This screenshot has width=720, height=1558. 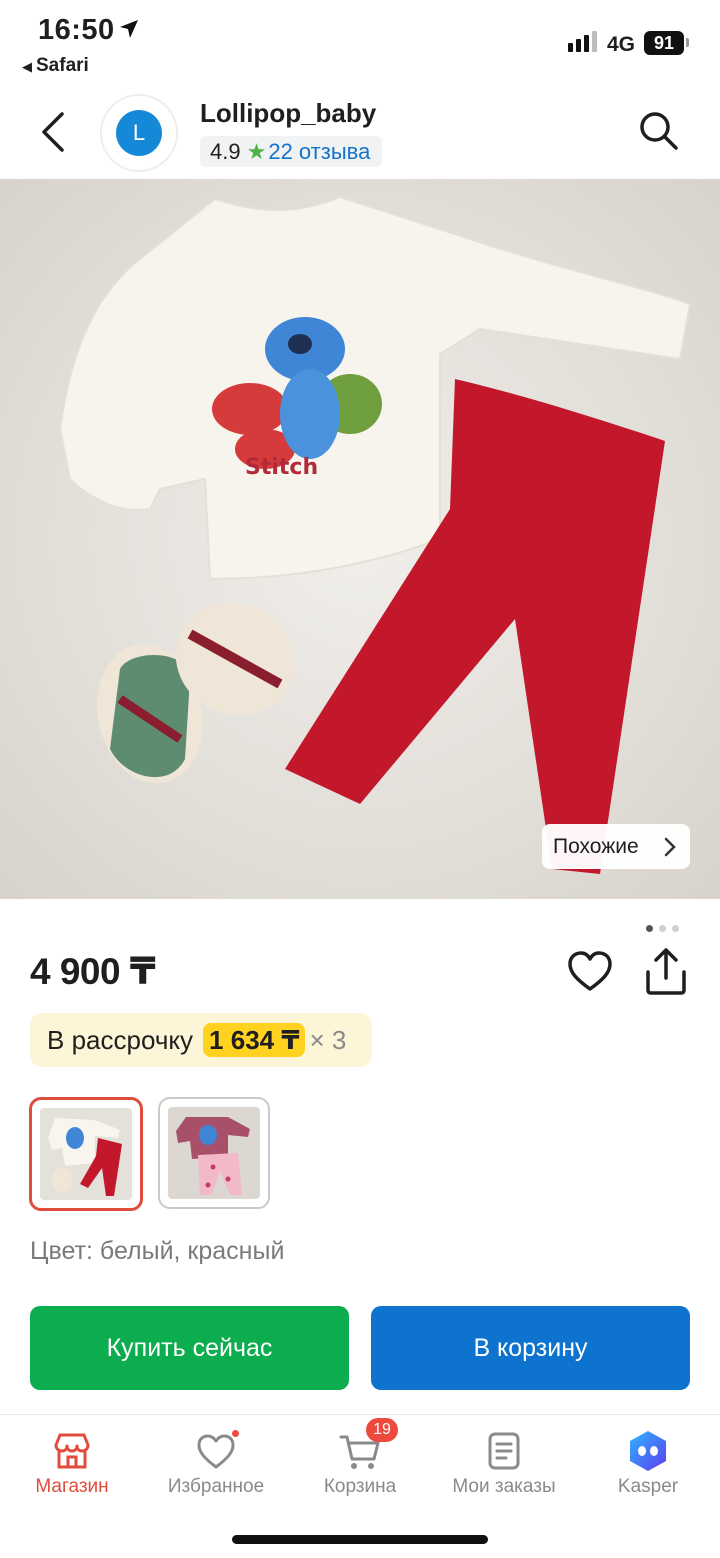 I want to click on selected-color-label: Цвет: белый, красный, so click(x=157, y=1251).